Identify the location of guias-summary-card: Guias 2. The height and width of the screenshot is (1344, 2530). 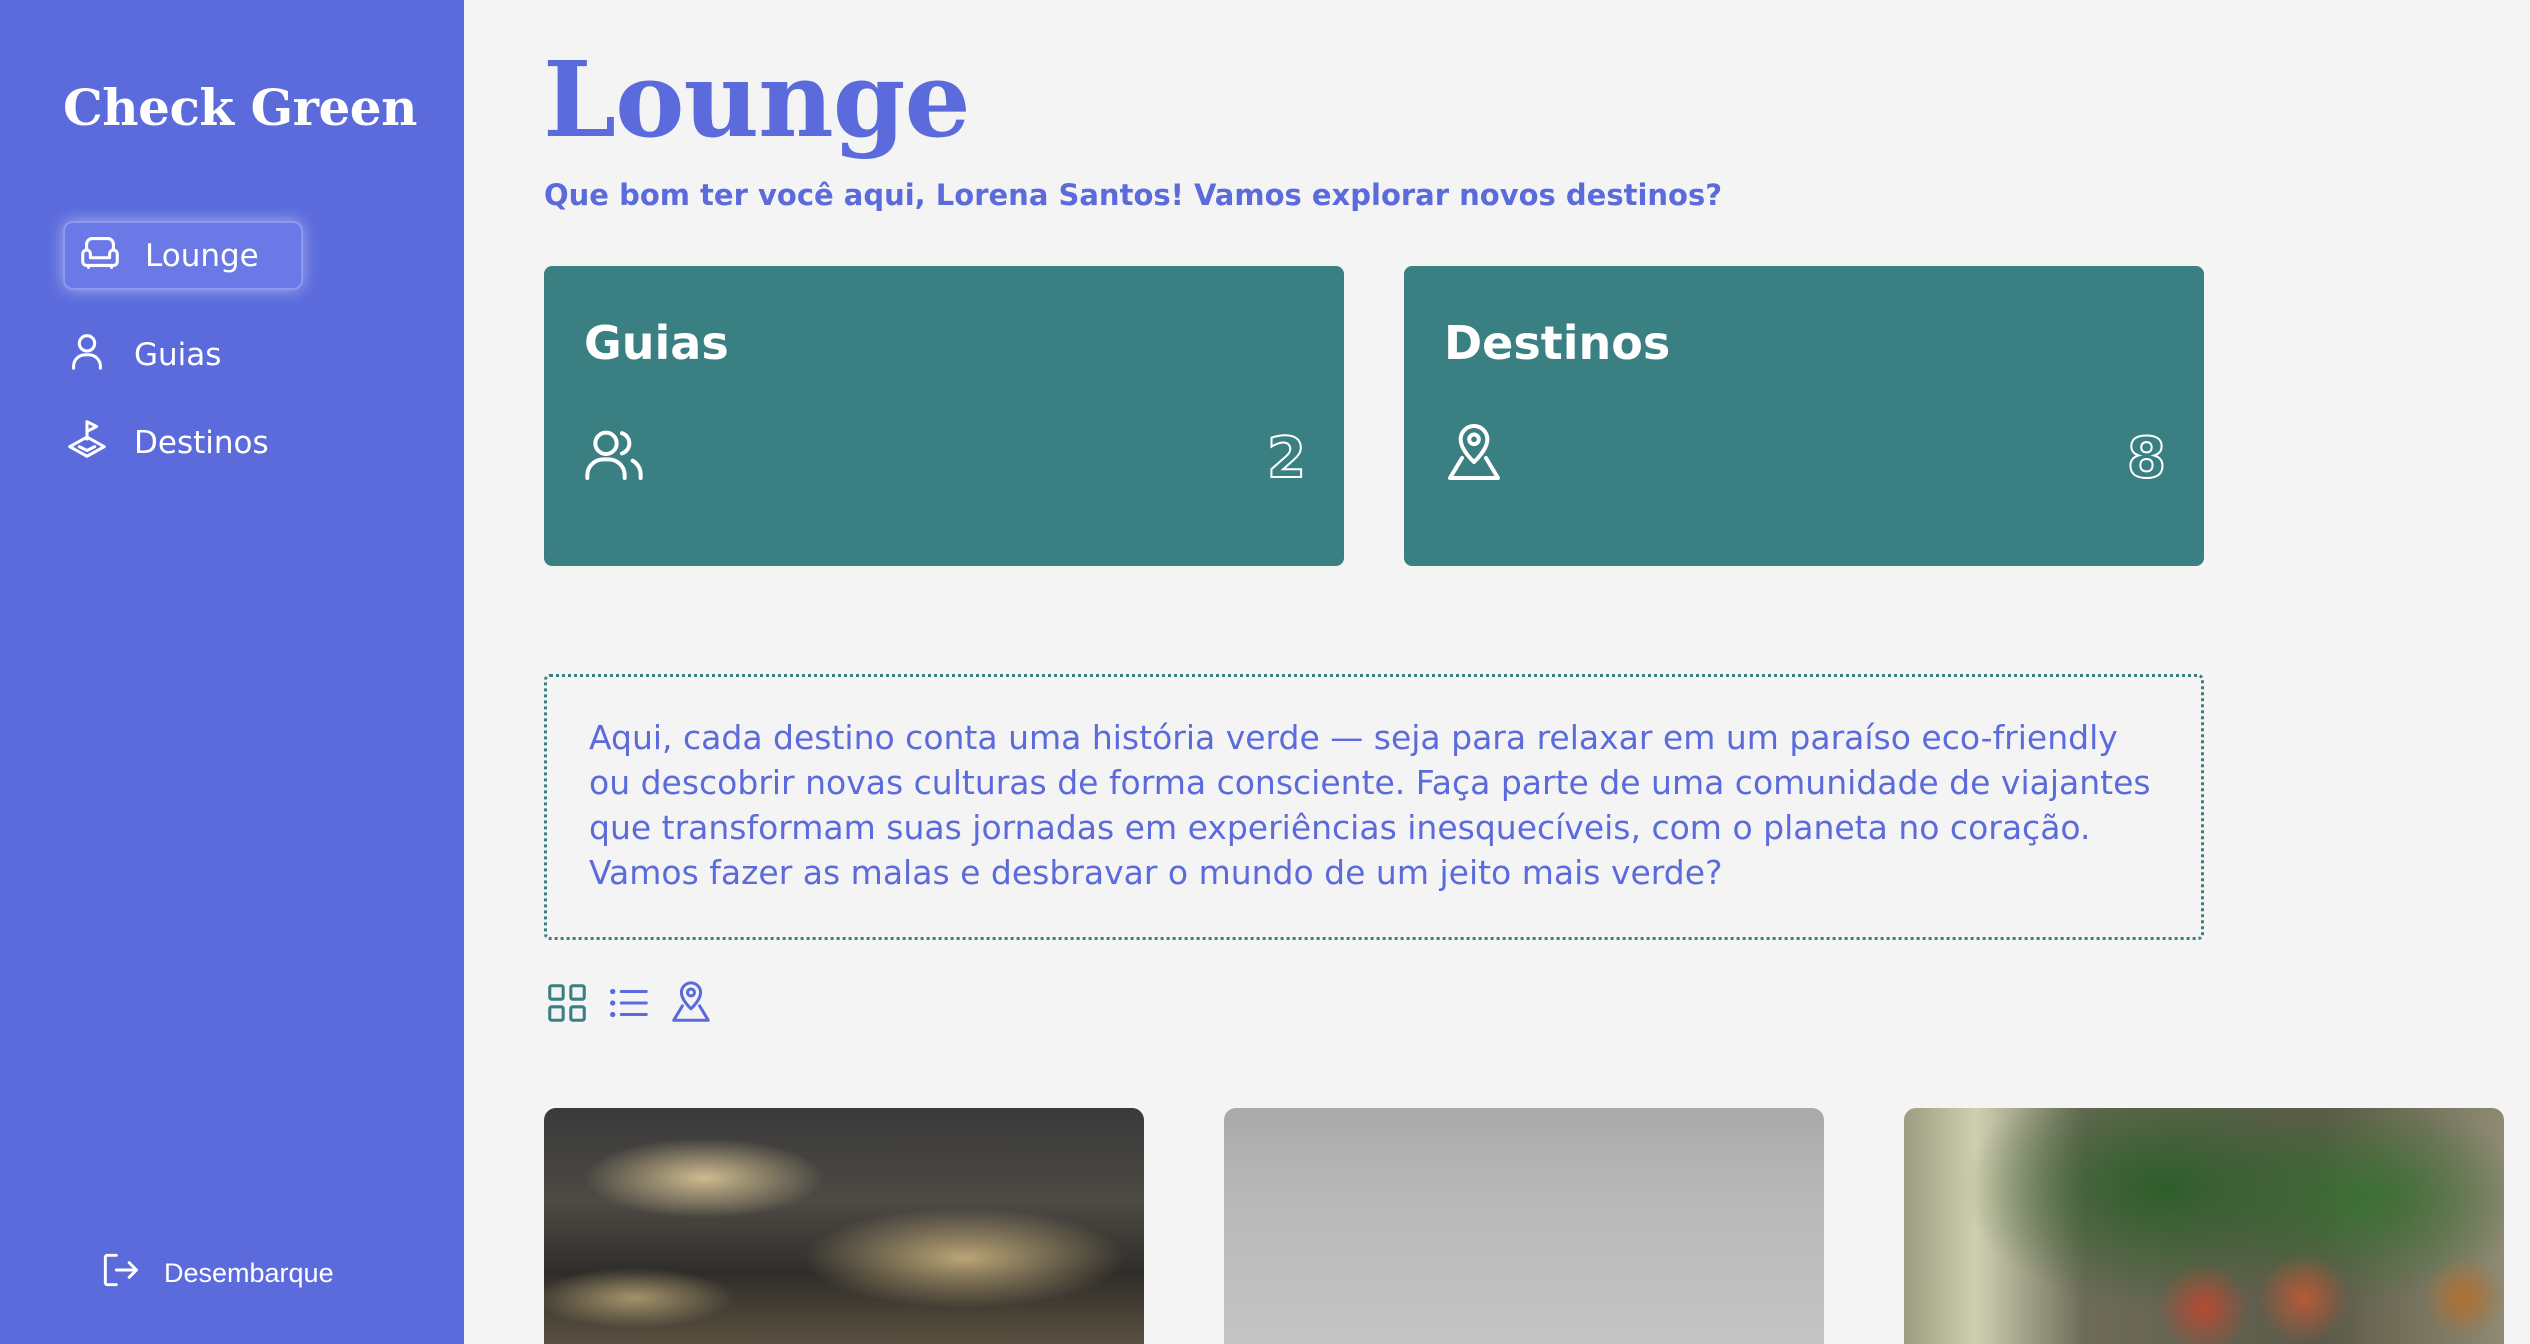
(944, 416).